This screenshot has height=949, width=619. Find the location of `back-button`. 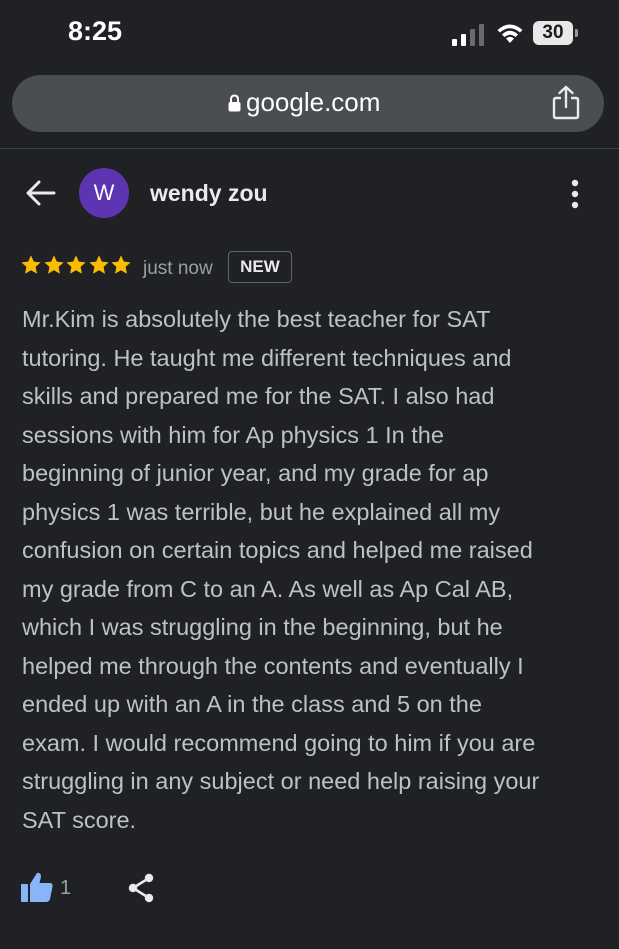

back-button is located at coordinates (41, 193).